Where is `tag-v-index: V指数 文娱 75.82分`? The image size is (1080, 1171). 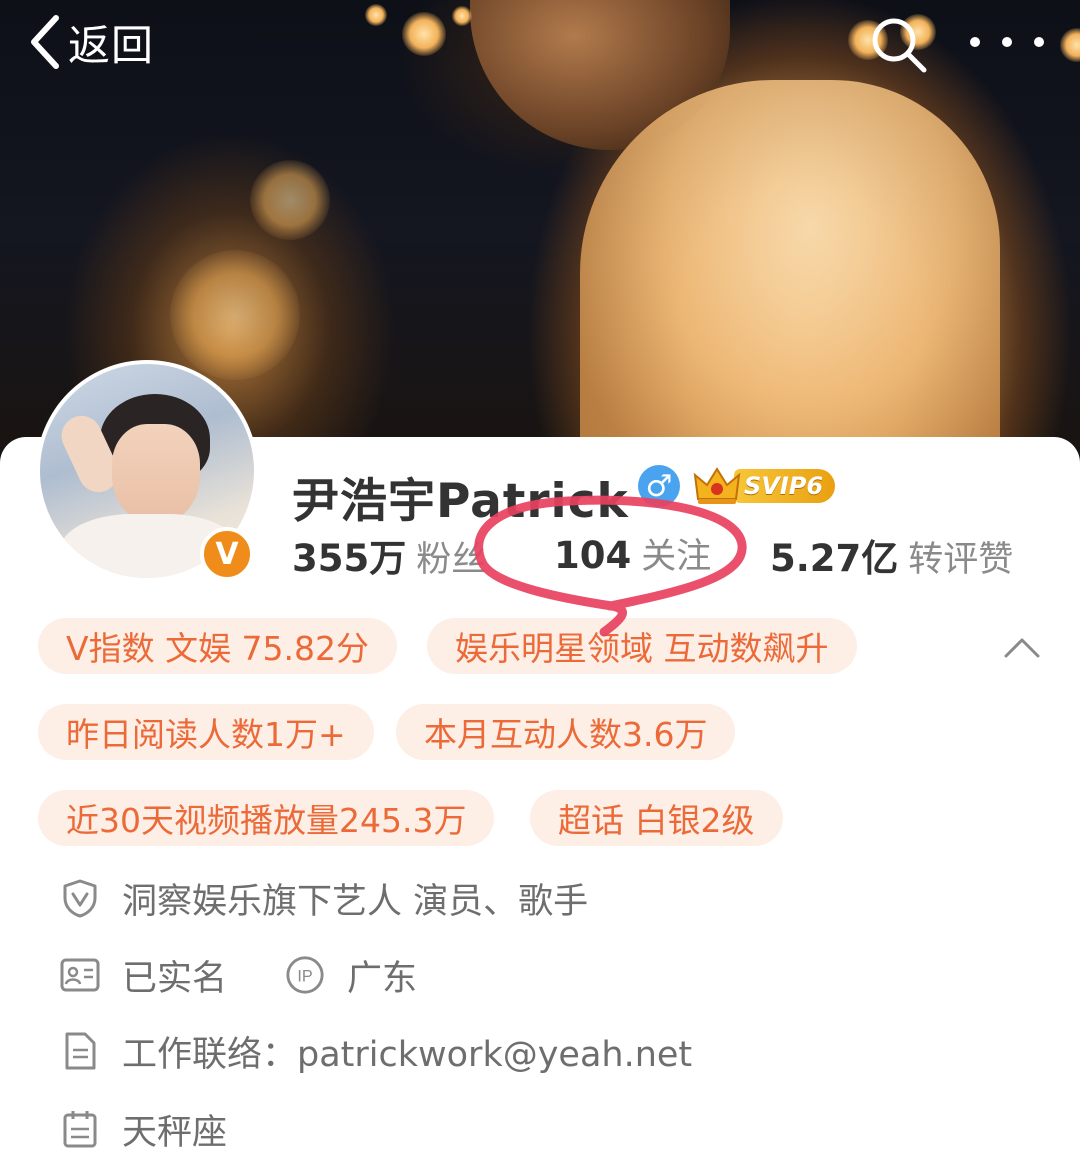
tag-v-index: V指数 文娱 75.82分 is located at coordinates (218, 646).